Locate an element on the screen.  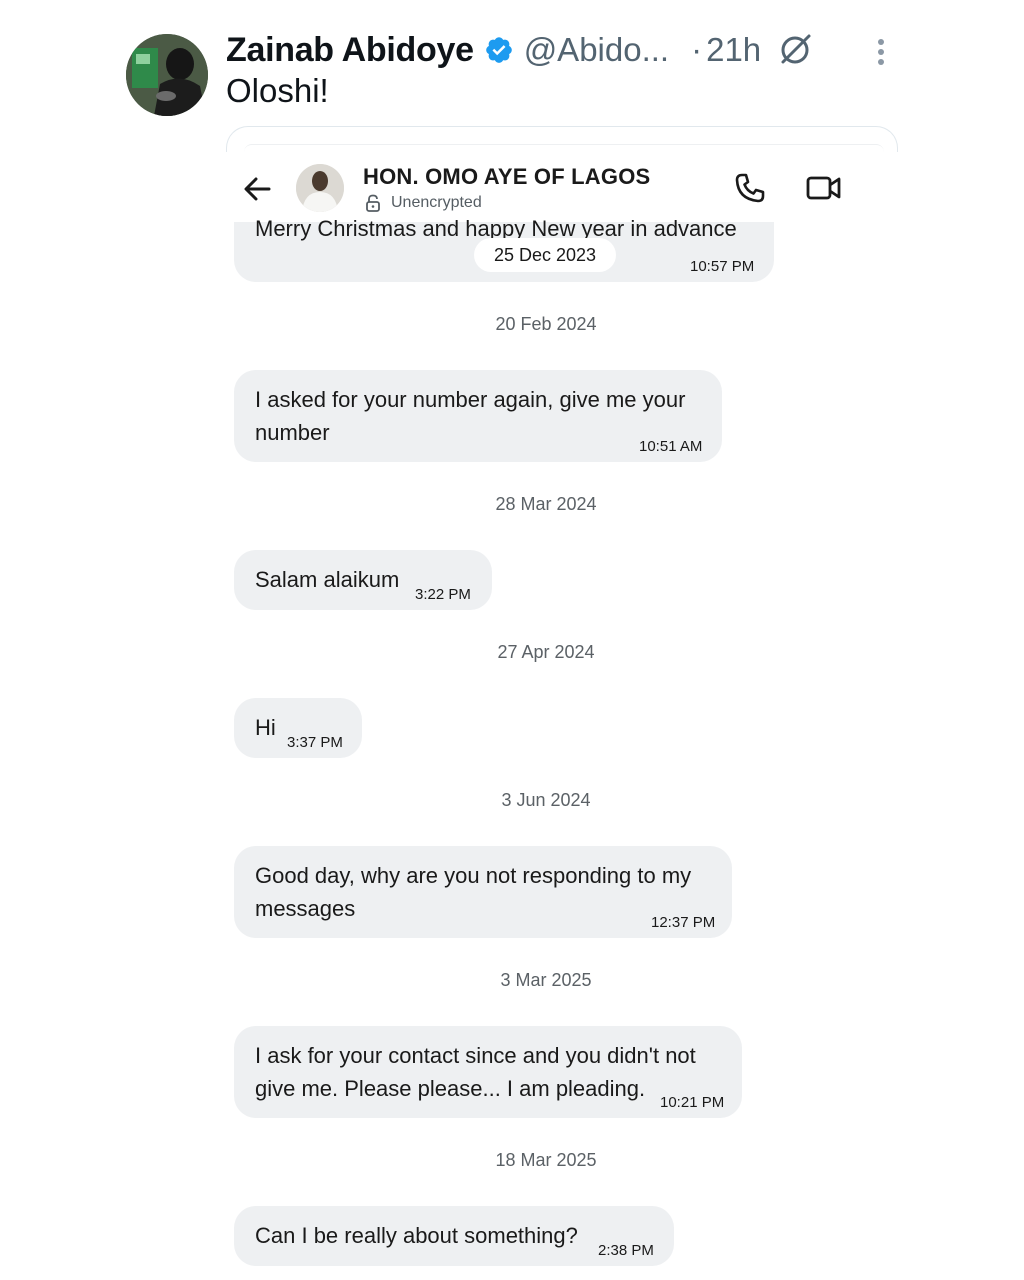
message-bubble: Can I be really about something? 2:38 PM is located at coordinates (454, 1236).